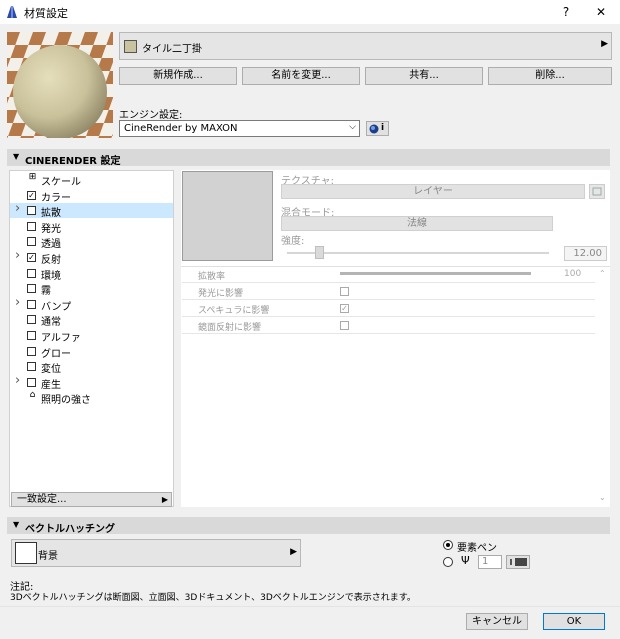 The image size is (620, 639). I want to click on blend-mode-select: 法線, so click(417, 223).